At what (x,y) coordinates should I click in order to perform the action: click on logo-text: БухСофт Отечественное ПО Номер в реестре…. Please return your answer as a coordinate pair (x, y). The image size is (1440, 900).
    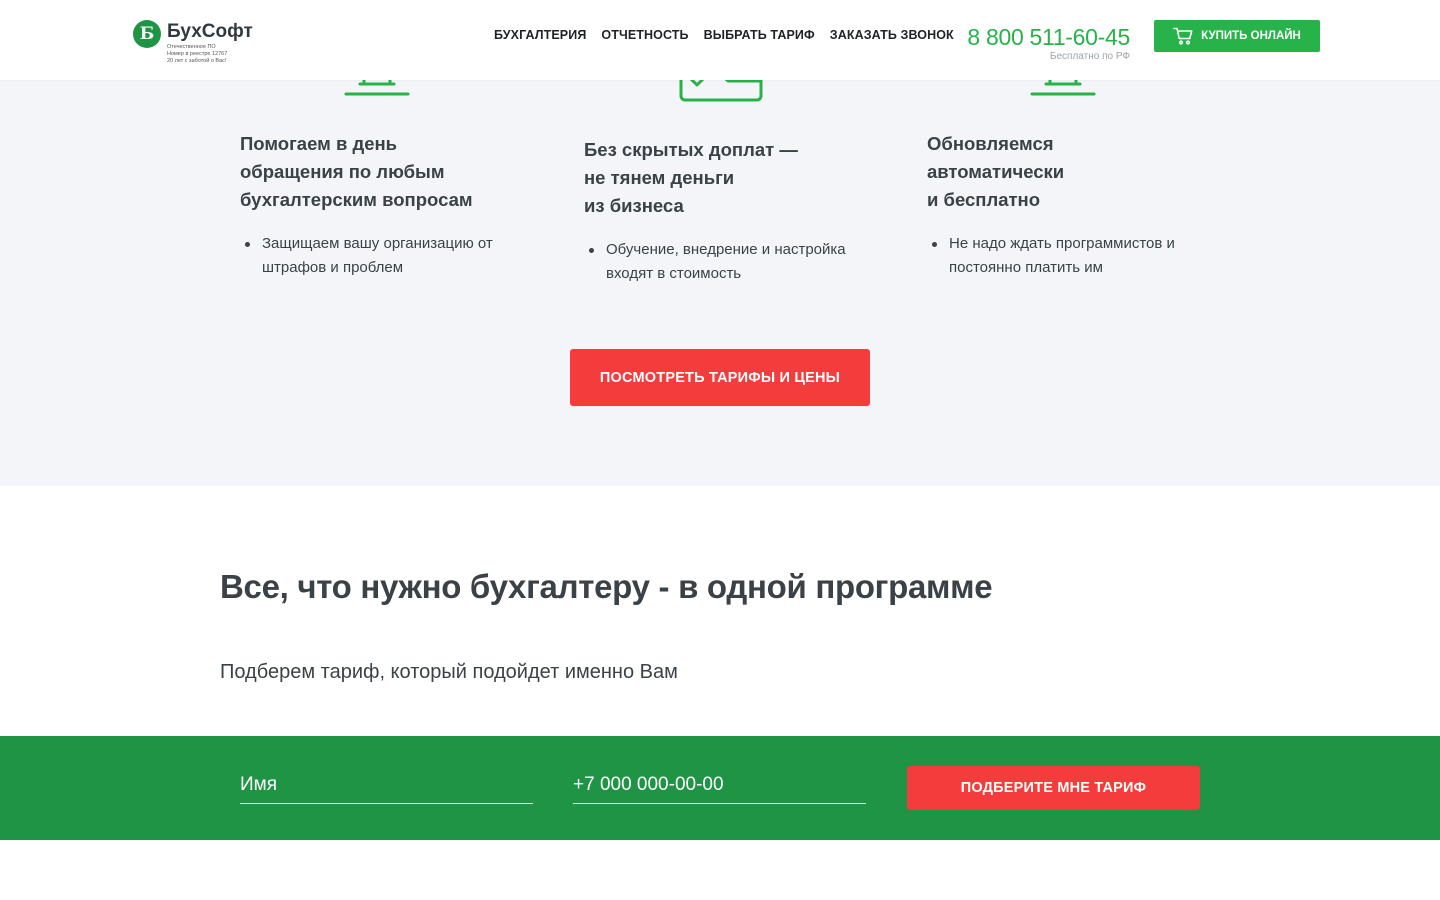
    Looking at the image, I should click on (210, 42).